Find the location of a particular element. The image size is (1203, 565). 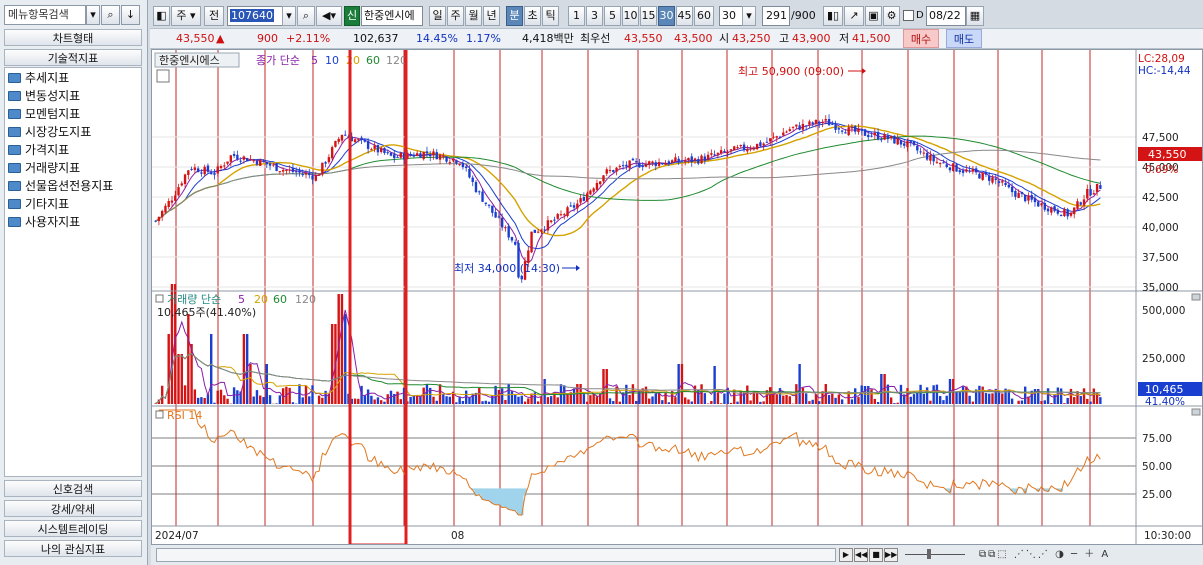

period-minute: 분 is located at coordinates (514, 16).